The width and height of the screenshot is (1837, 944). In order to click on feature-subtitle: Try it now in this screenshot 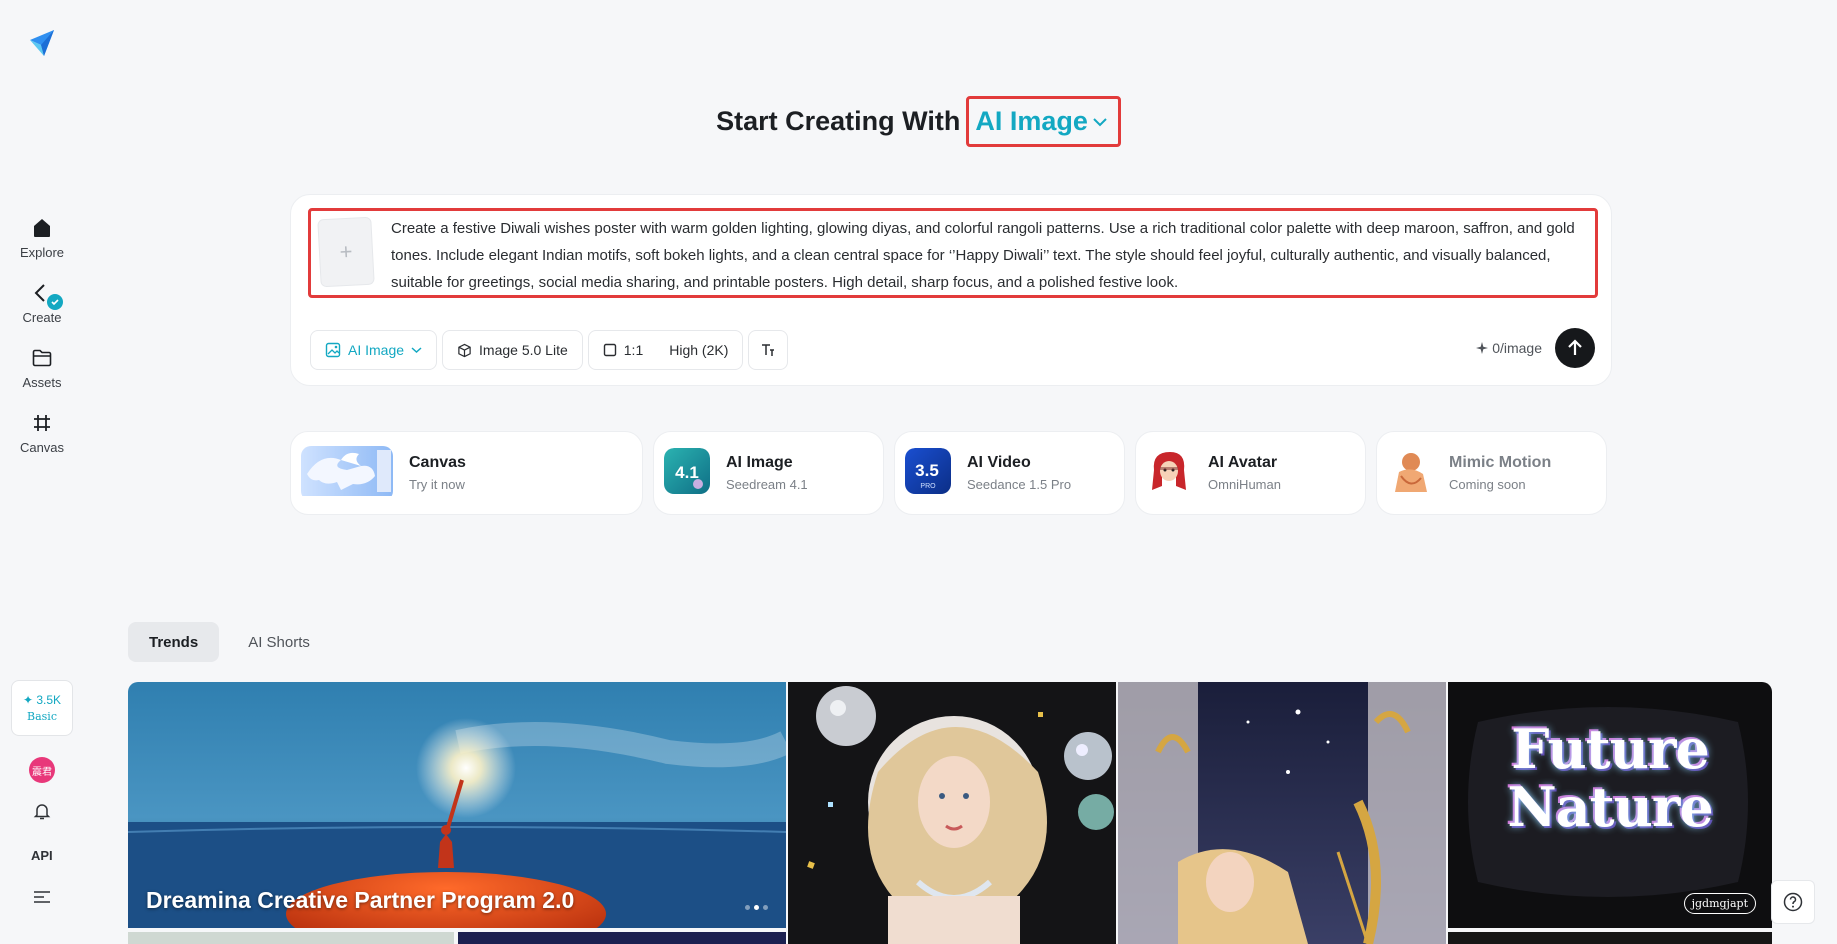, I will do `click(437, 484)`.